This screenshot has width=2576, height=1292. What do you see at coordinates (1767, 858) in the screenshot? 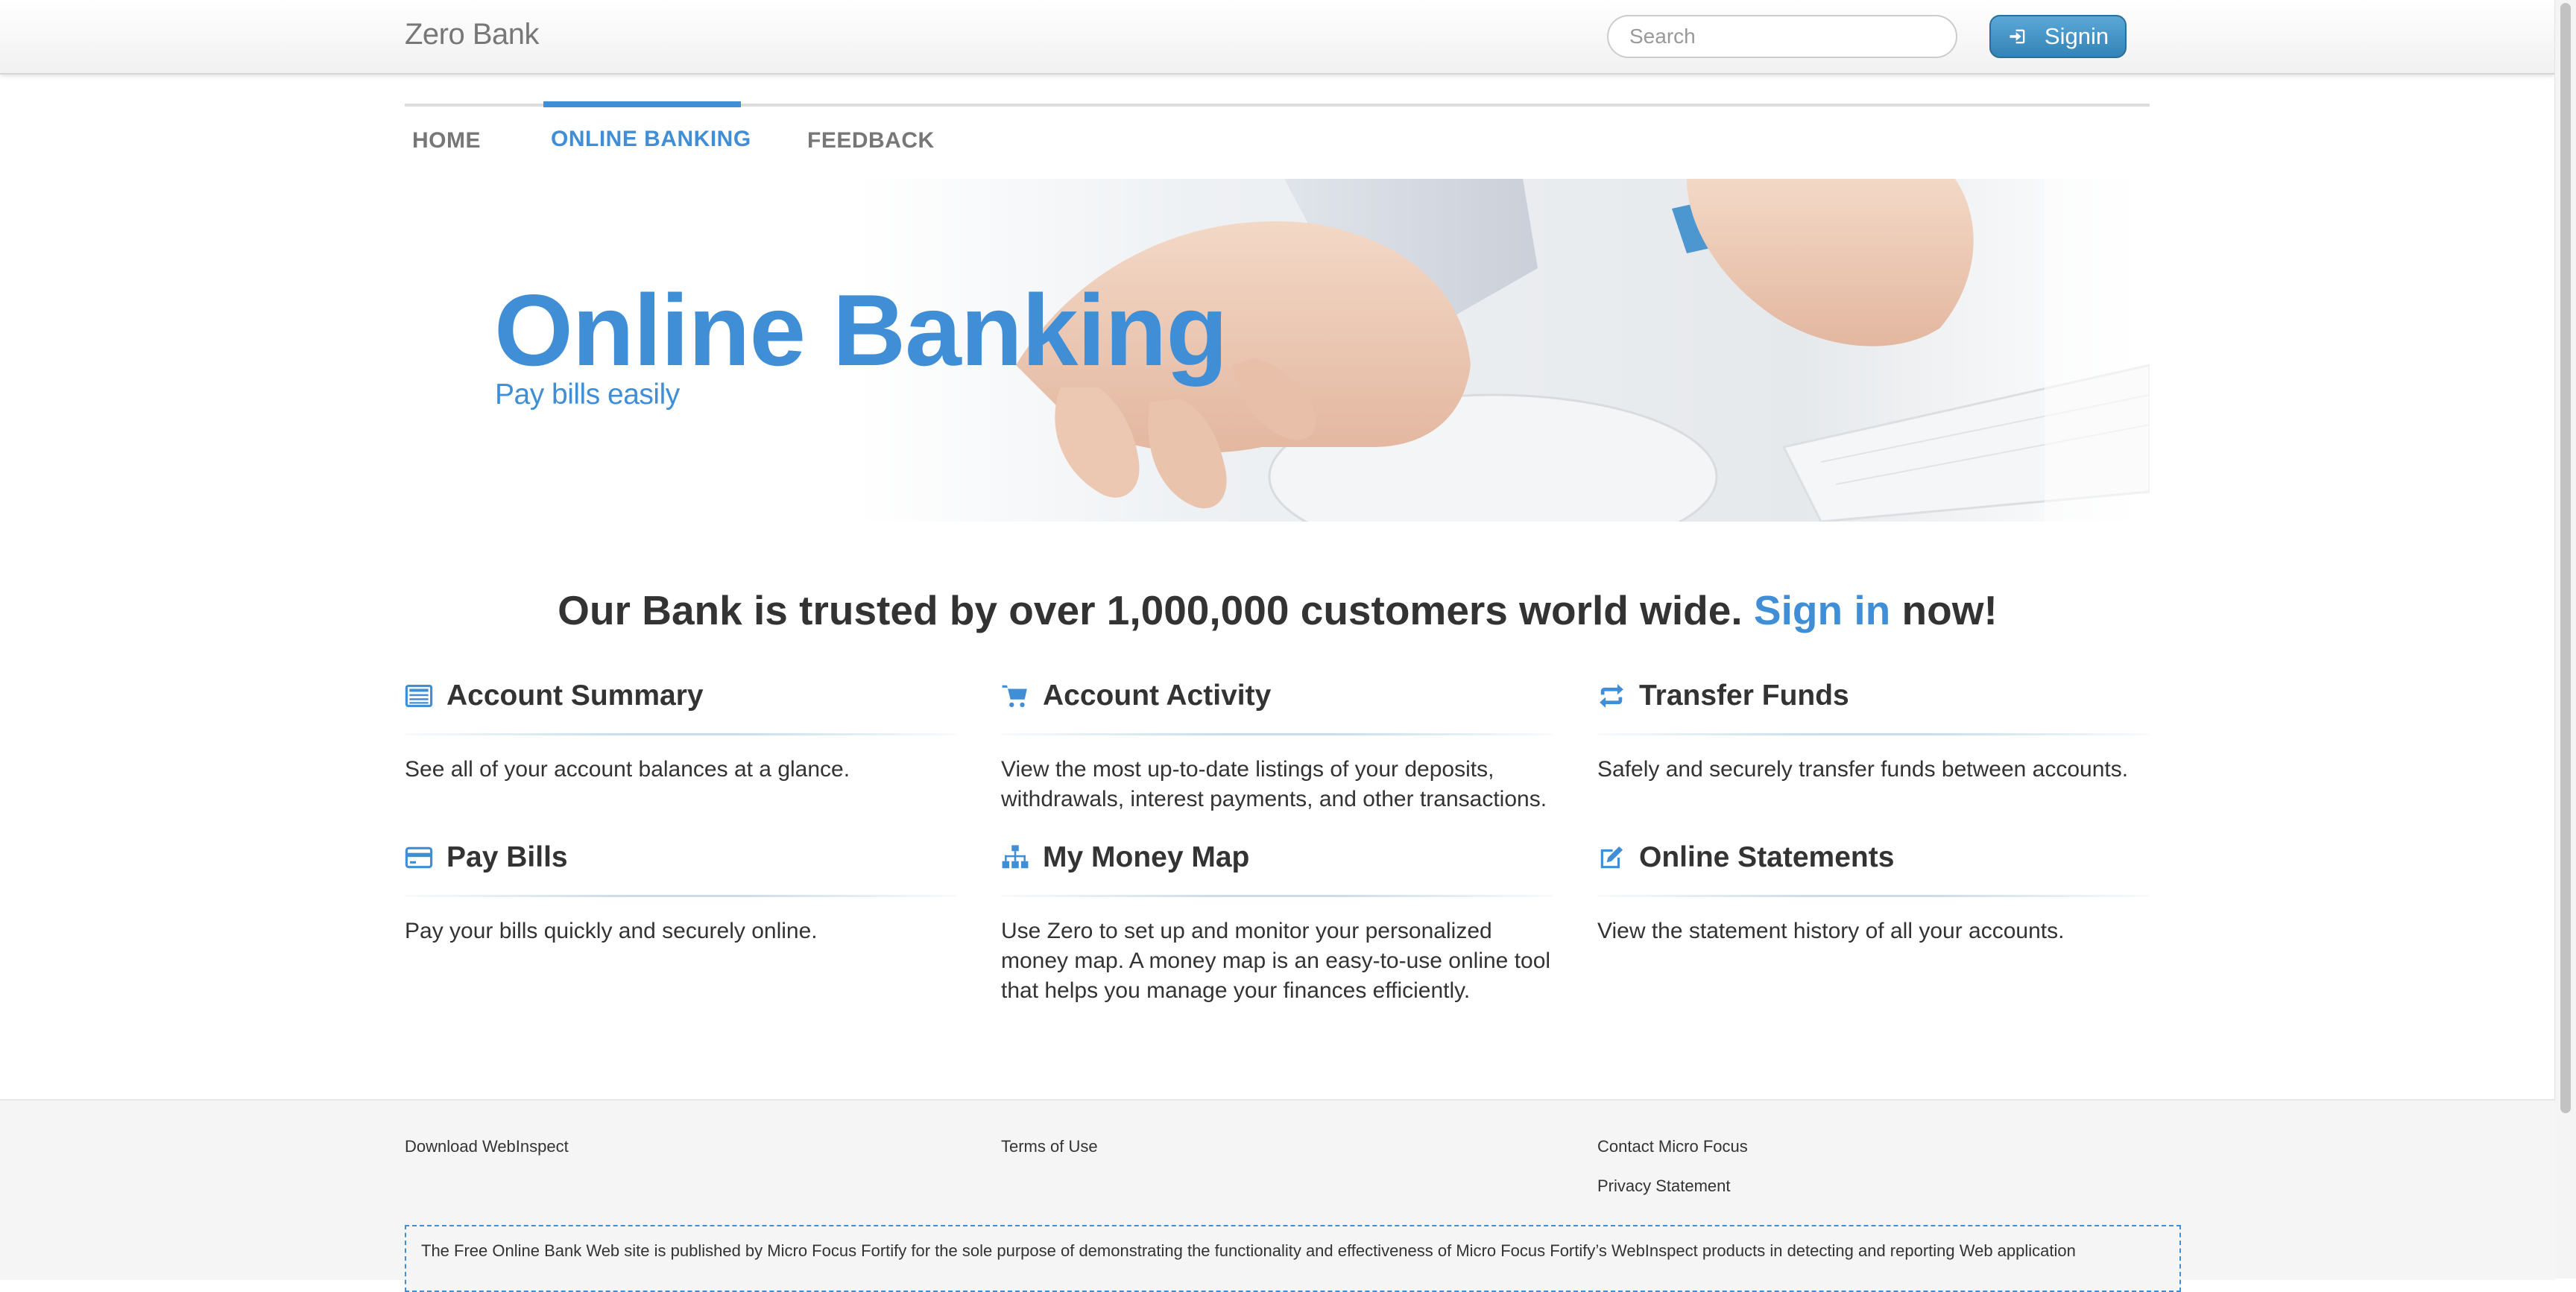
I see `feature-title: Online Statements` at bounding box center [1767, 858].